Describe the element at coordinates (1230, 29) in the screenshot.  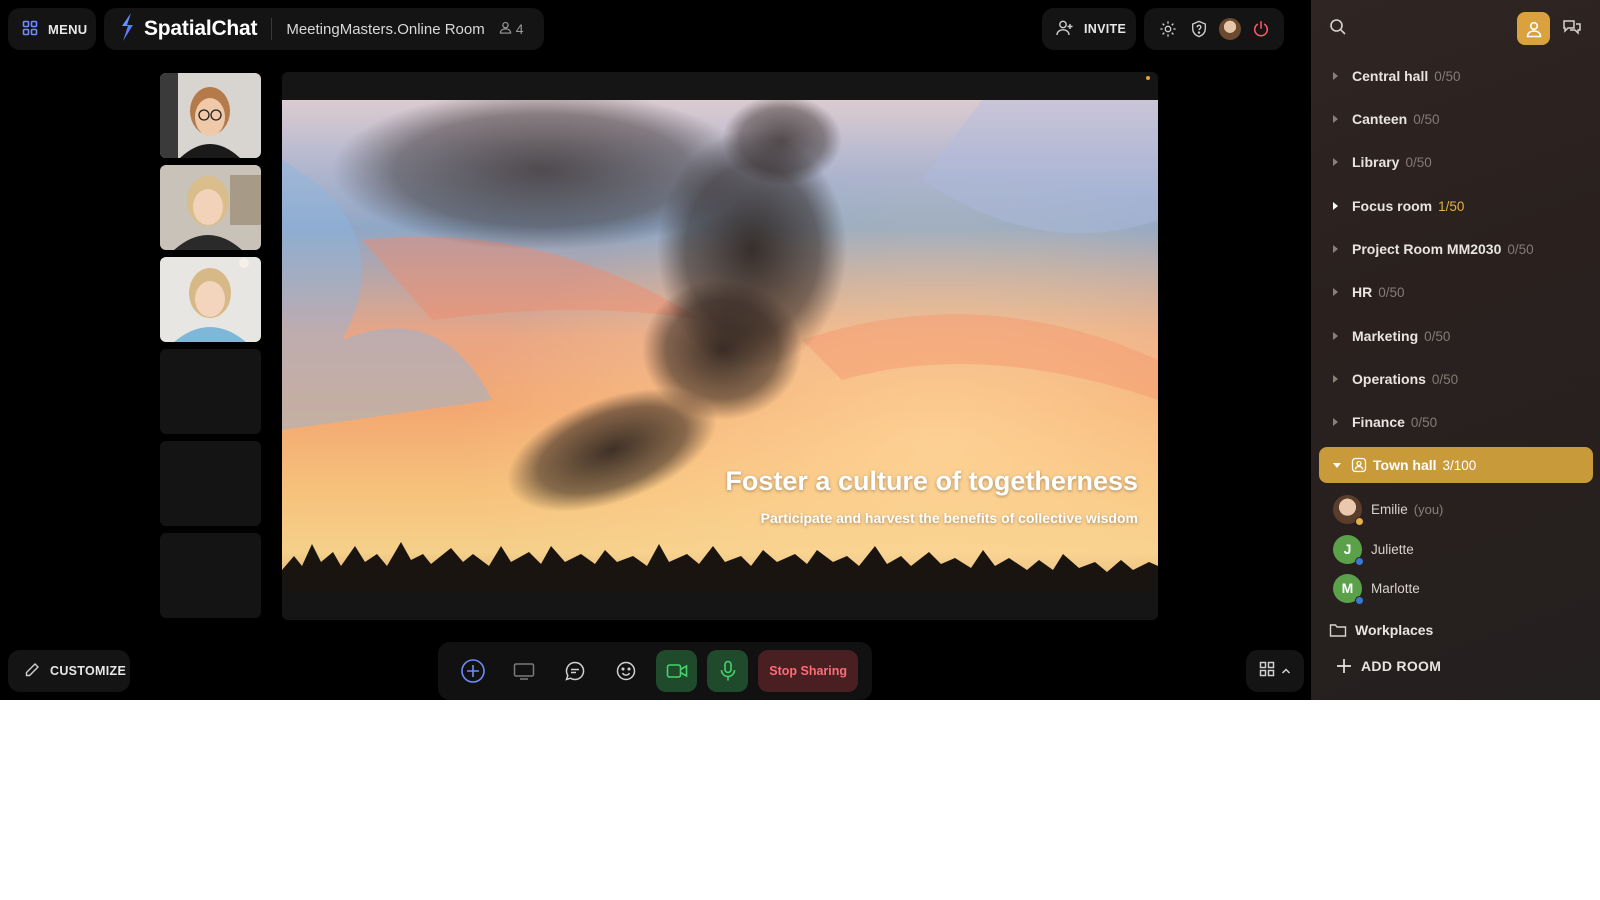
I see `user-avatar` at that location.